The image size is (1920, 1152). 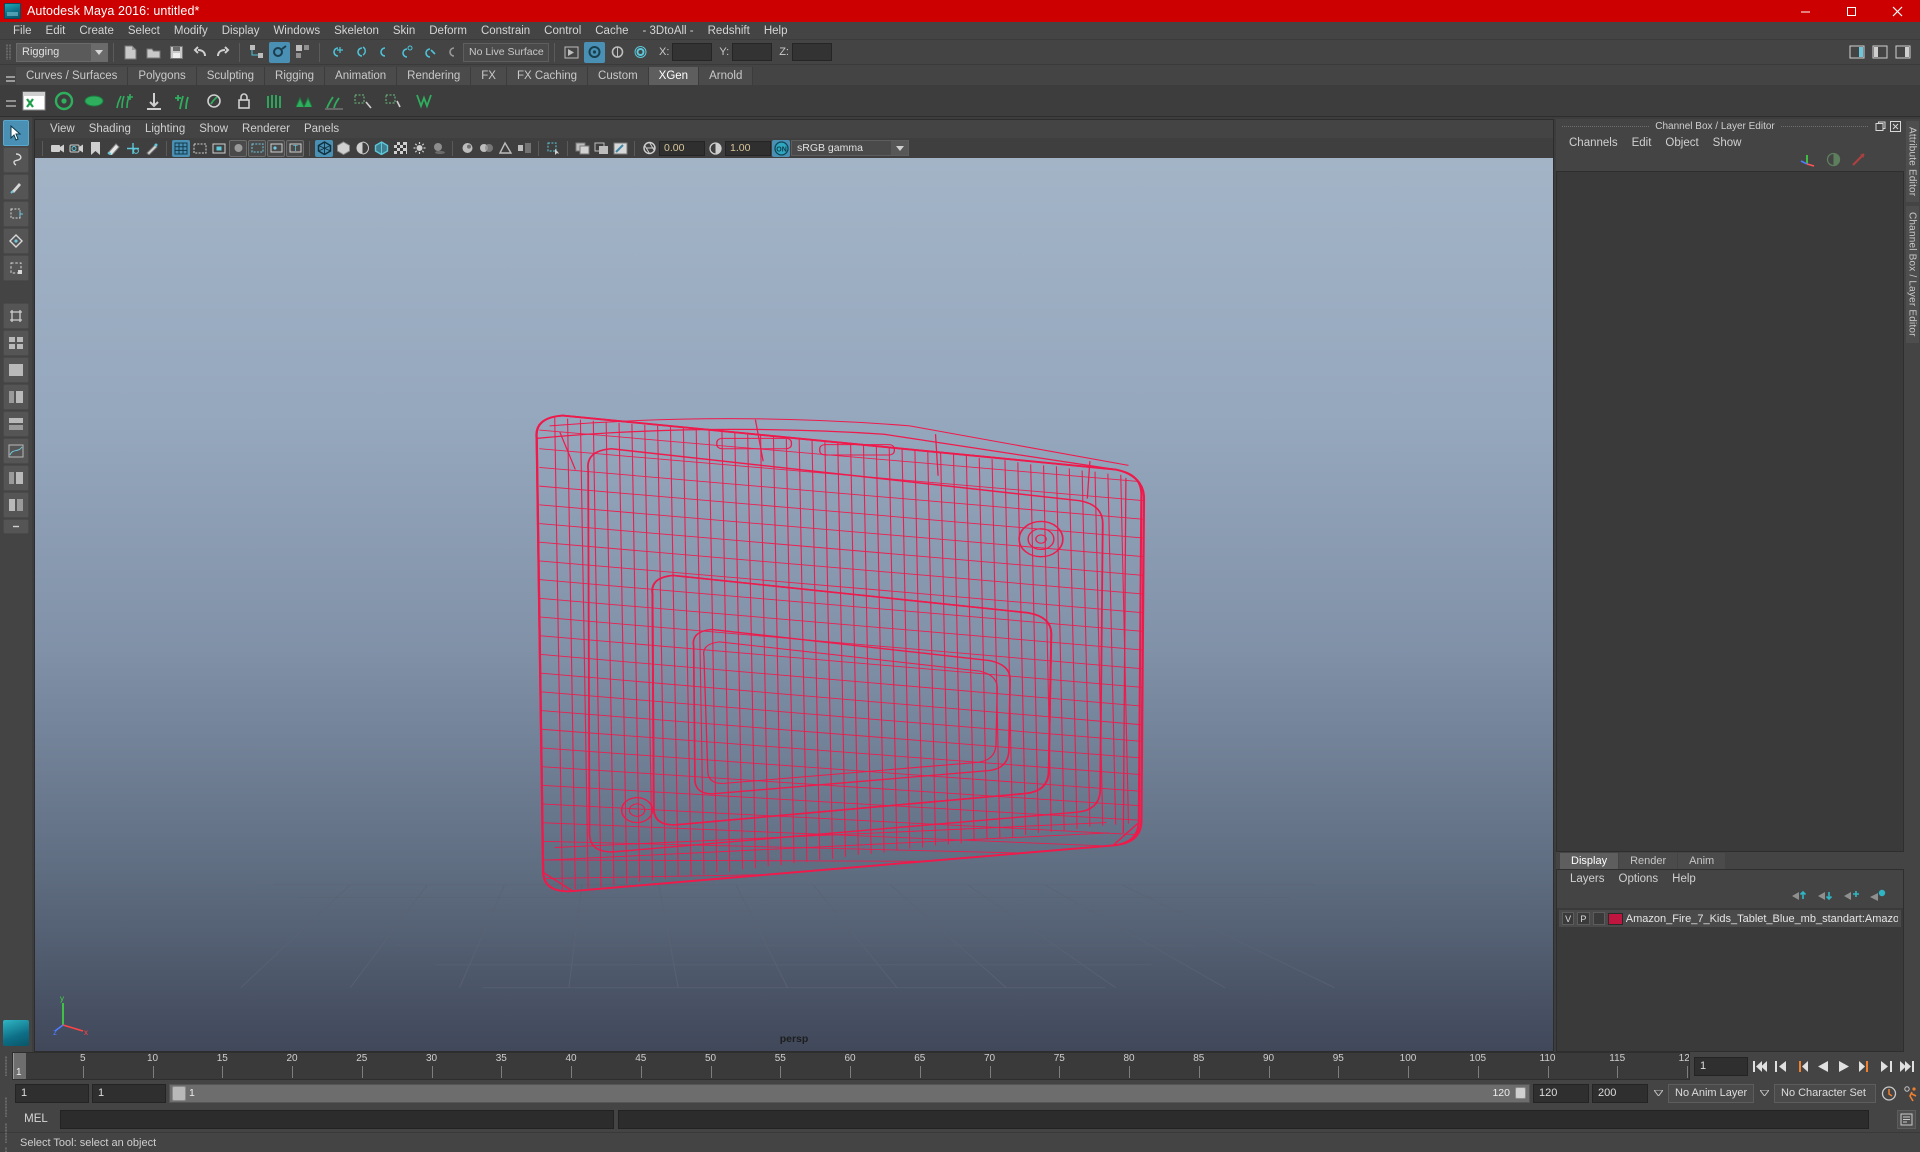 What do you see at coordinates (1587, 879) in the screenshot?
I see `layer-menu-layers: Layers` at bounding box center [1587, 879].